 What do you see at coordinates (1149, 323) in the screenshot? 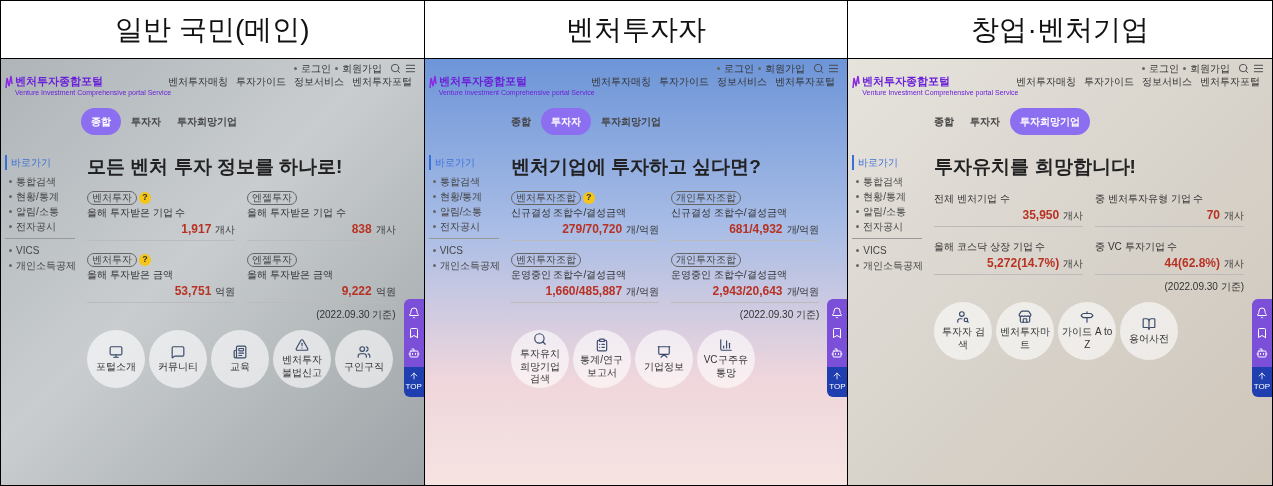
I see `book-icon` at bounding box center [1149, 323].